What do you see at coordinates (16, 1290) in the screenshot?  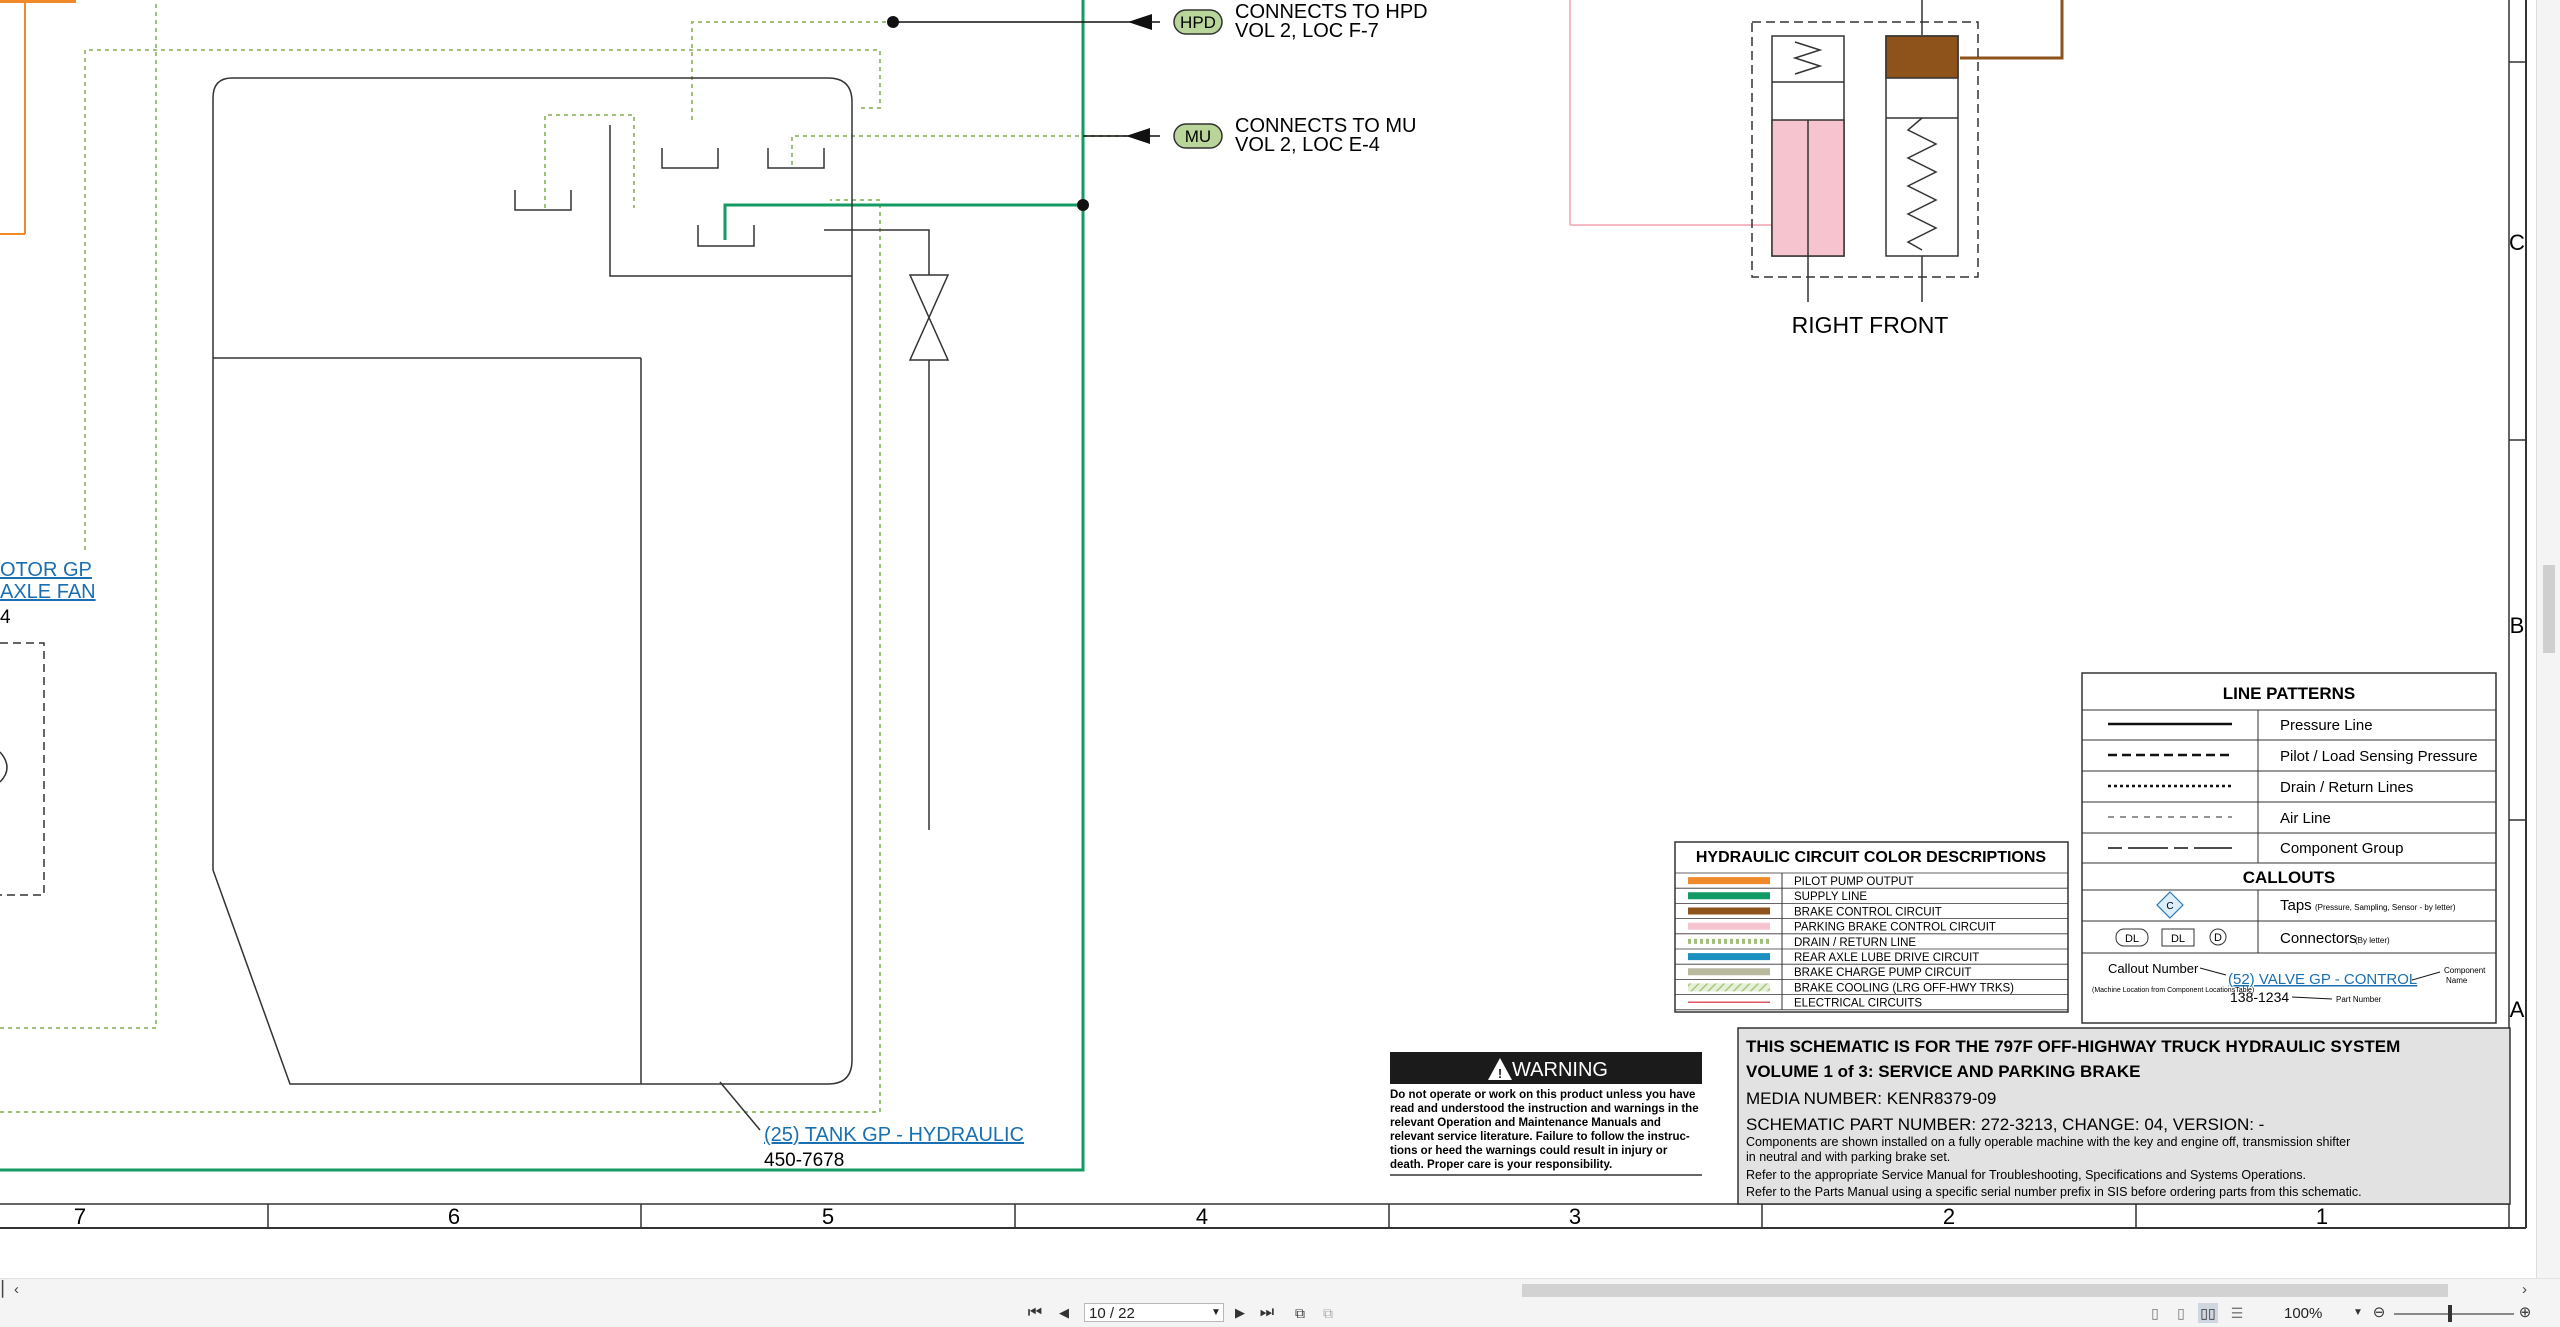 I see `scroll-left-icon: ‹` at bounding box center [16, 1290].